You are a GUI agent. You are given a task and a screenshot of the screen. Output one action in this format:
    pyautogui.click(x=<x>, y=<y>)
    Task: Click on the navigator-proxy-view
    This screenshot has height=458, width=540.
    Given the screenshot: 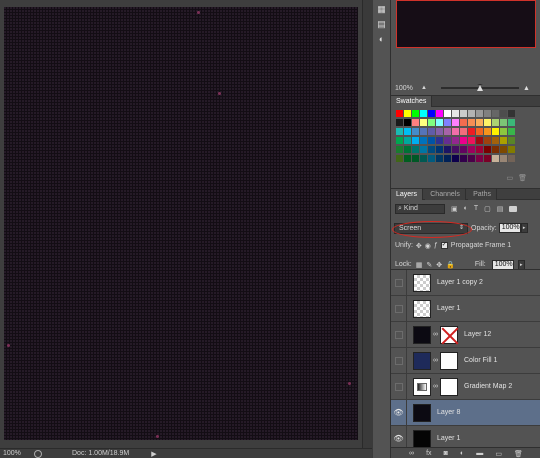 What is the action you would take?
    pyautogui.click(x=466, y=24)
    